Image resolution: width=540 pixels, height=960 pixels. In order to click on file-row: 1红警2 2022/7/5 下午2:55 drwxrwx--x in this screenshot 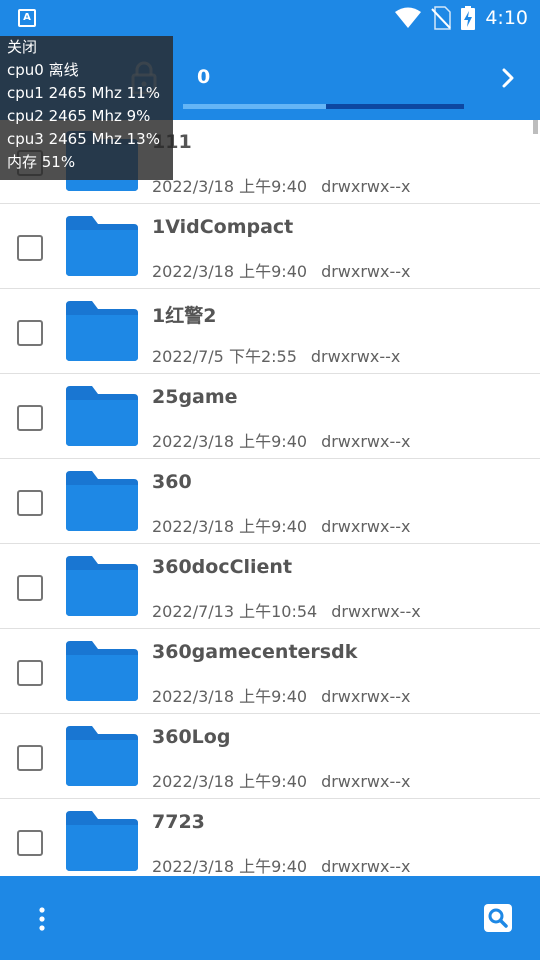, I will do `click(270, 331)`.